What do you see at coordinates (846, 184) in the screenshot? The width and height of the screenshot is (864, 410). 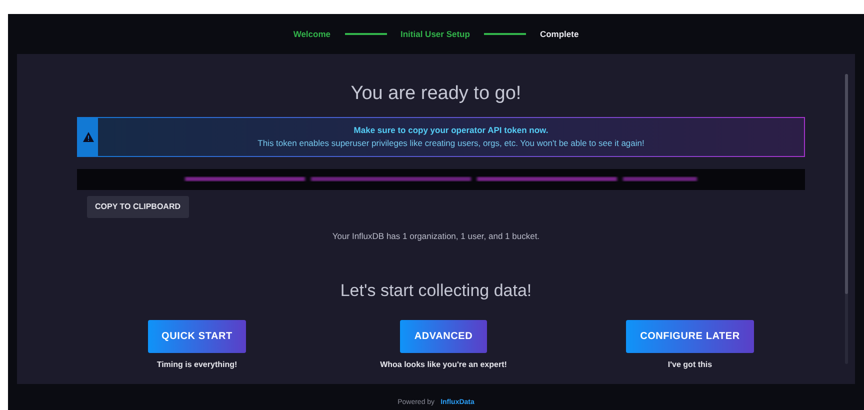 I see `scrollbar-thumb` at bounding box center [846, 184].